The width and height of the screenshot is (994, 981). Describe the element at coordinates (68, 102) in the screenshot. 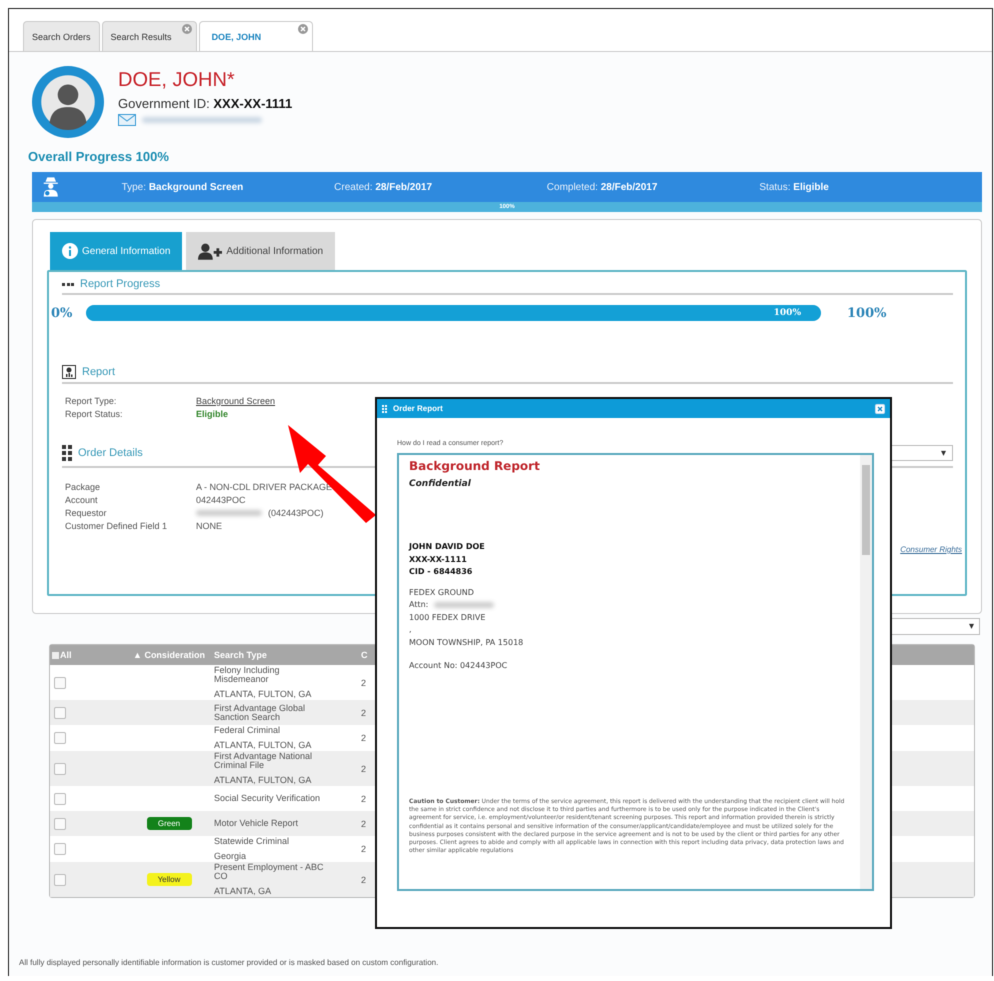

I see `avatar-icon` at that location.